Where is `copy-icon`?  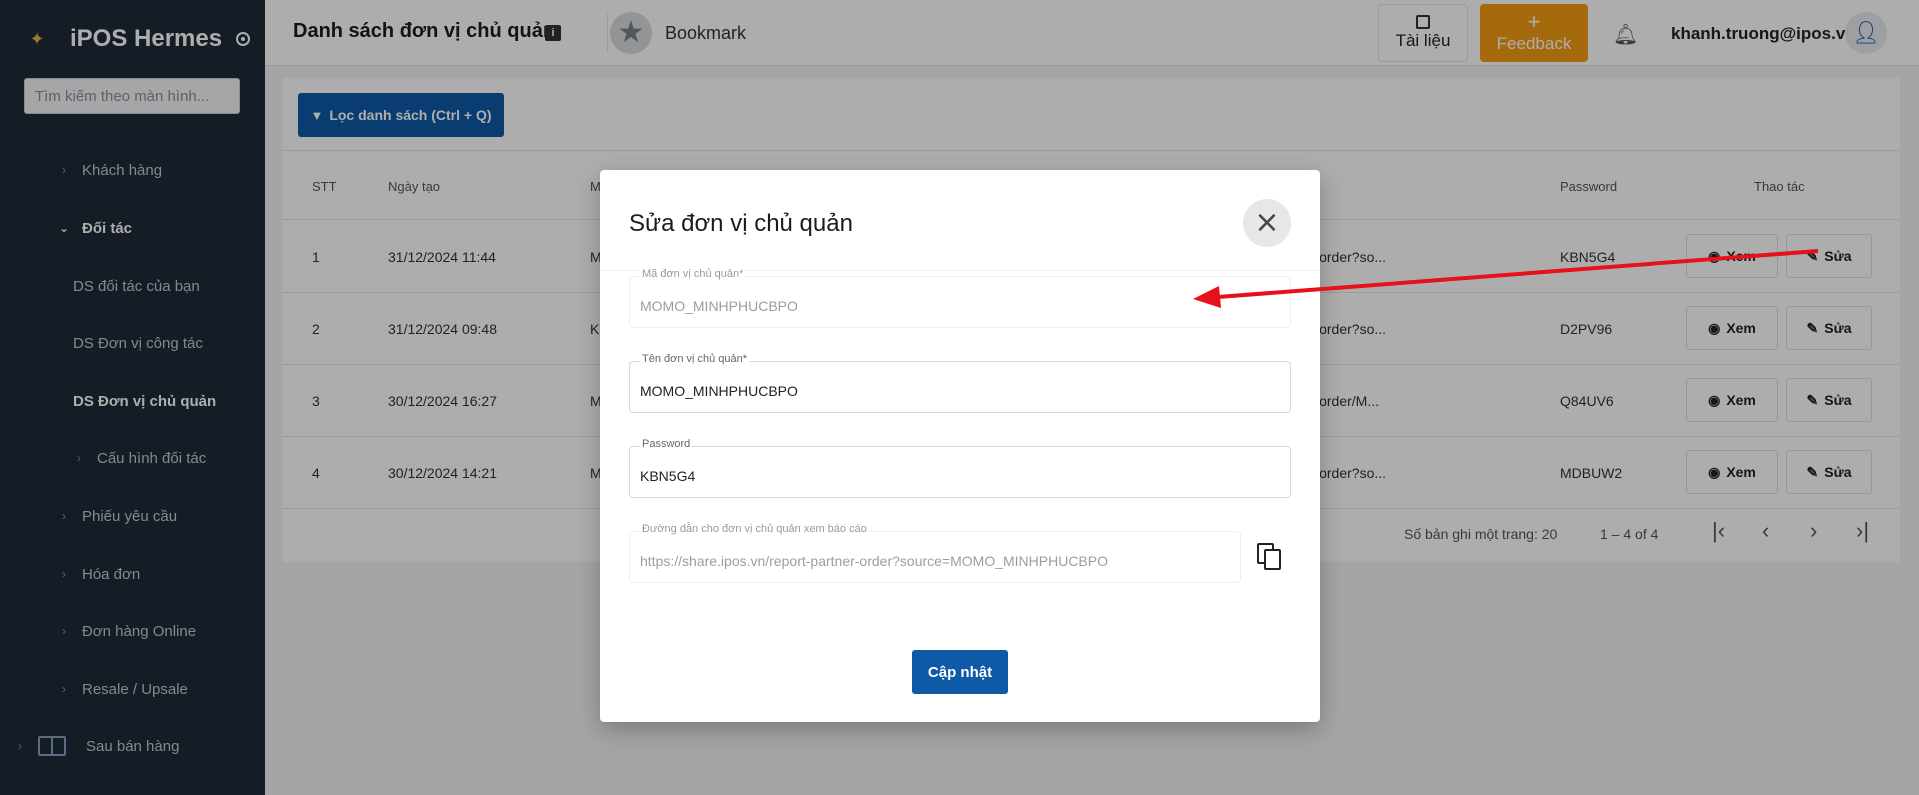 copy-icon is located at coordinates (1270, 557).